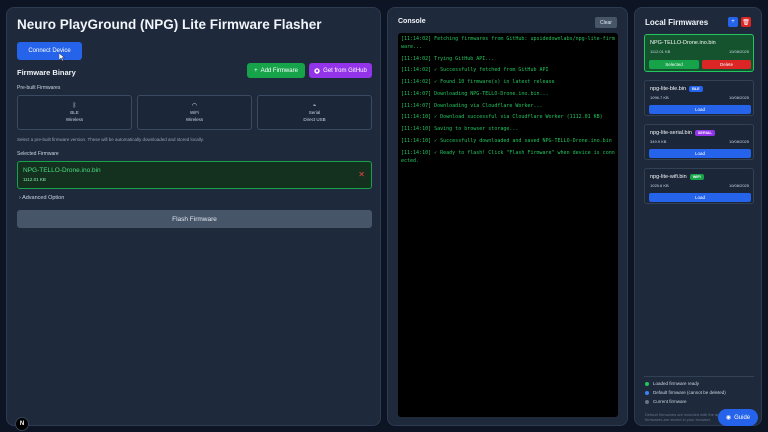  Describe the element at coordinates (699, 376) in the screenshot. I see `divider` at that location.